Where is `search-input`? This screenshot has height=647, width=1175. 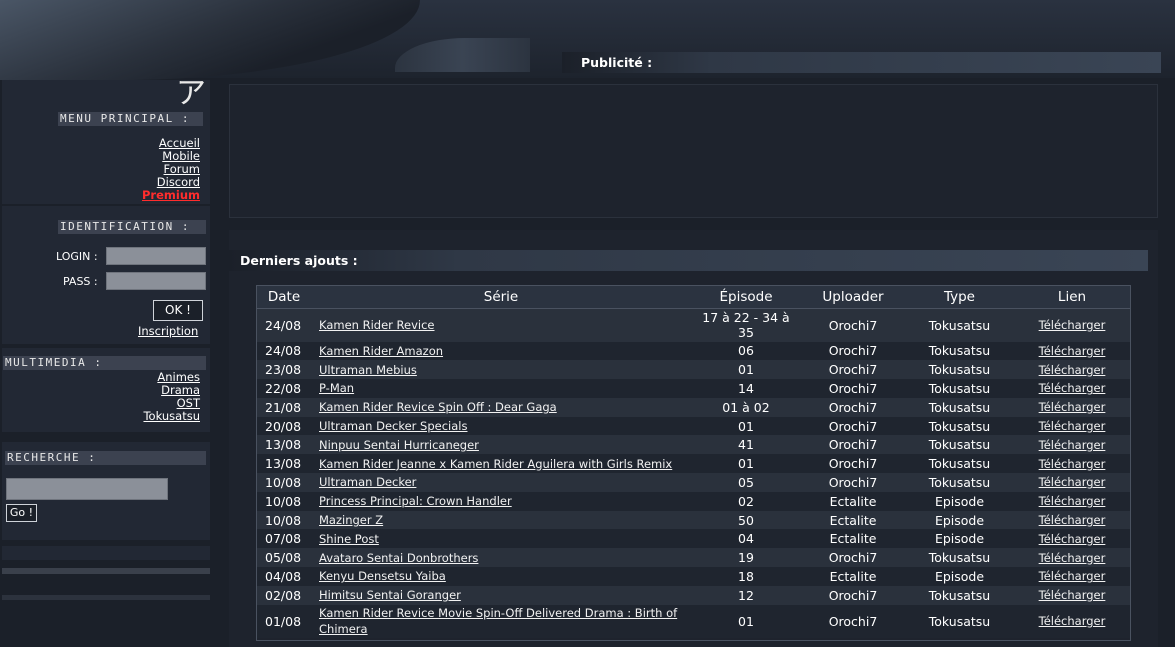 search-input is located at coordinates (87, 489).